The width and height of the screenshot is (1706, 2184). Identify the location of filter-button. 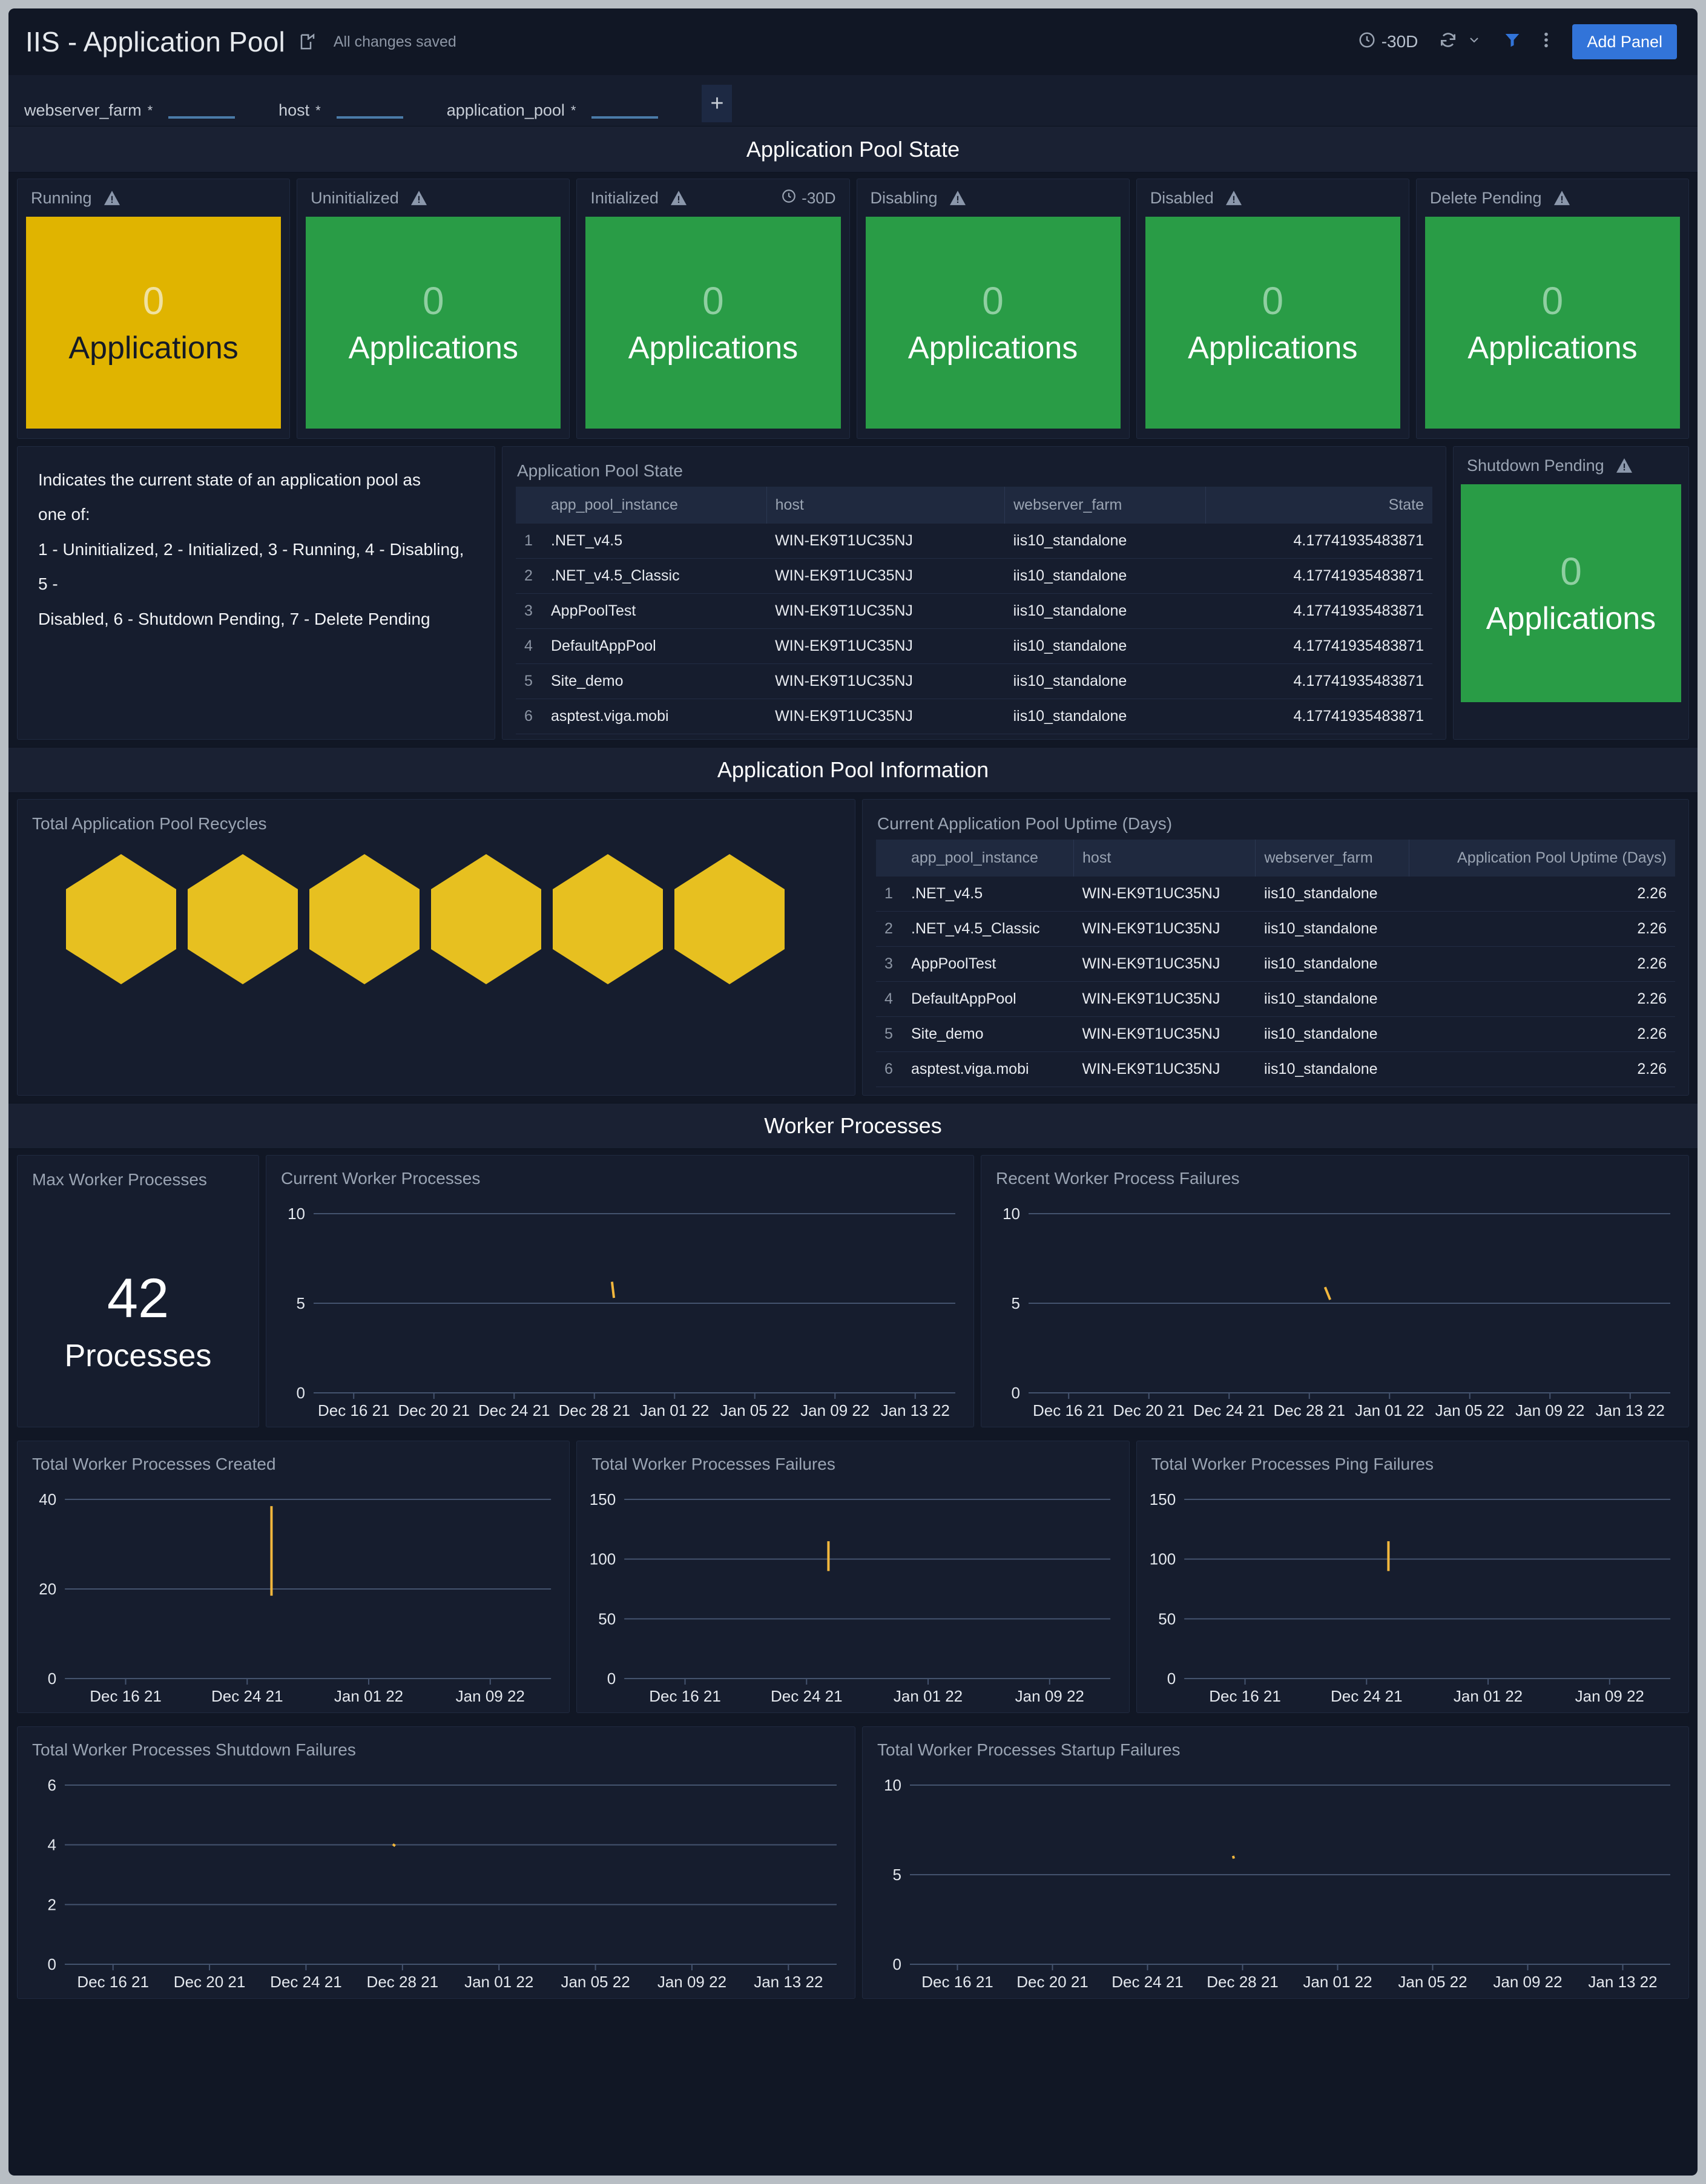
(1512, 42).